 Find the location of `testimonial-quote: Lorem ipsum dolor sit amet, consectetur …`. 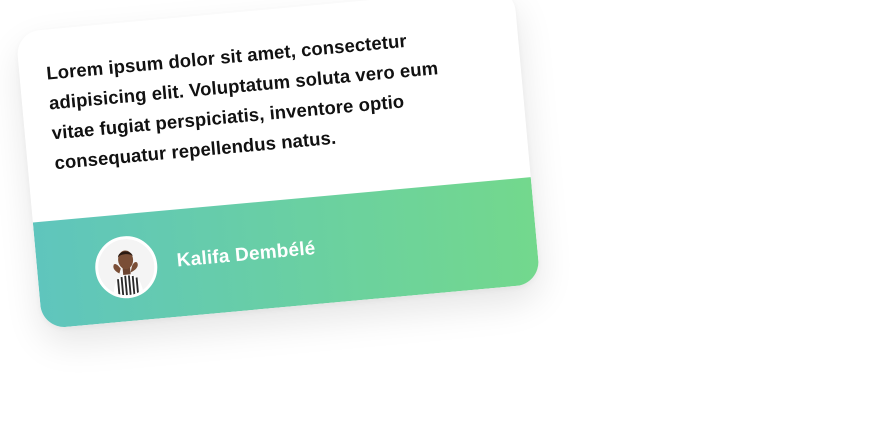

testimonial-quote: Lorem ipsum dolor sit amet, consectetur … is located at coordinates (242, 101).